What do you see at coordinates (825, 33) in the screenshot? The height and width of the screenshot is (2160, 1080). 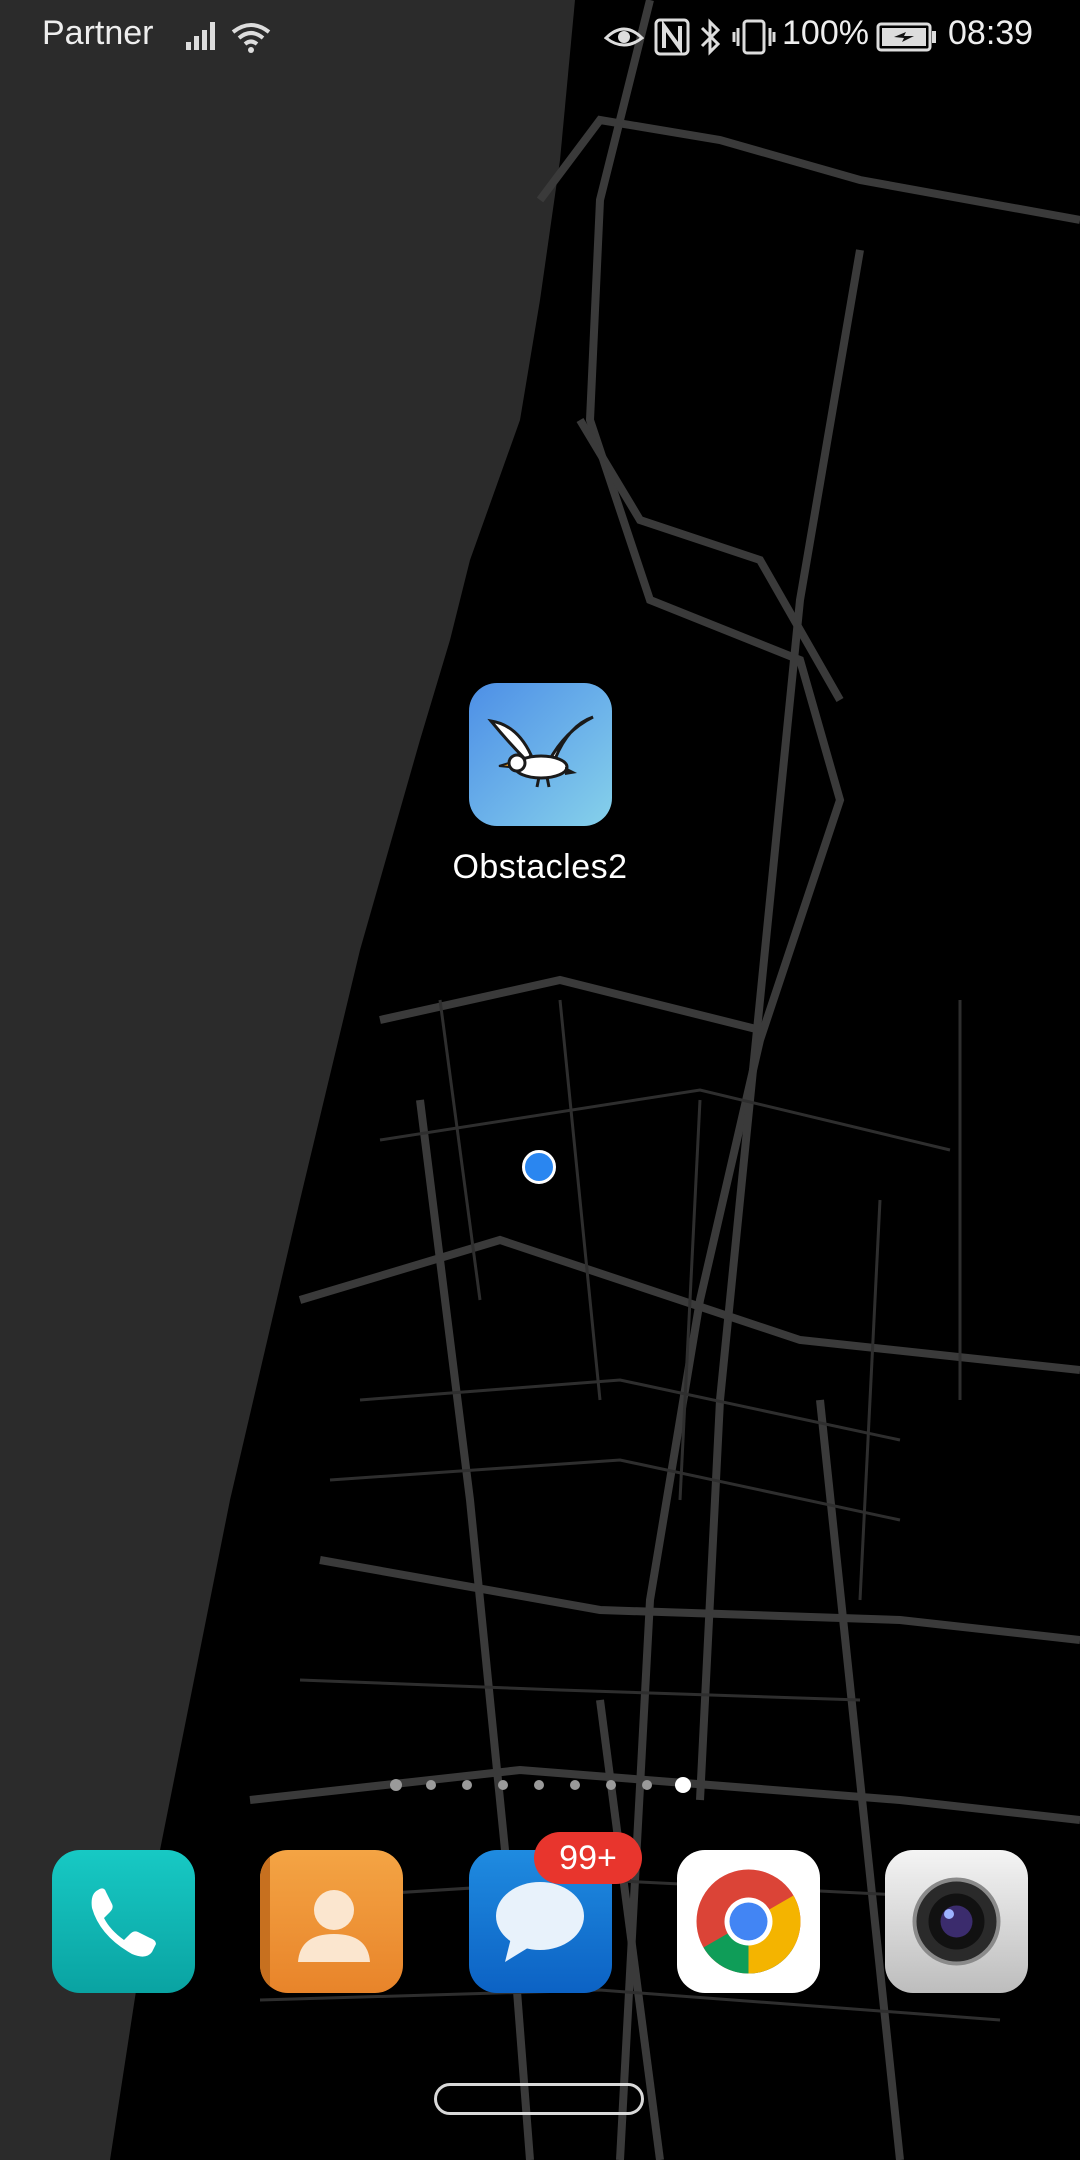 I see `battery-percent: 100%` at bounding box center [825, 33].